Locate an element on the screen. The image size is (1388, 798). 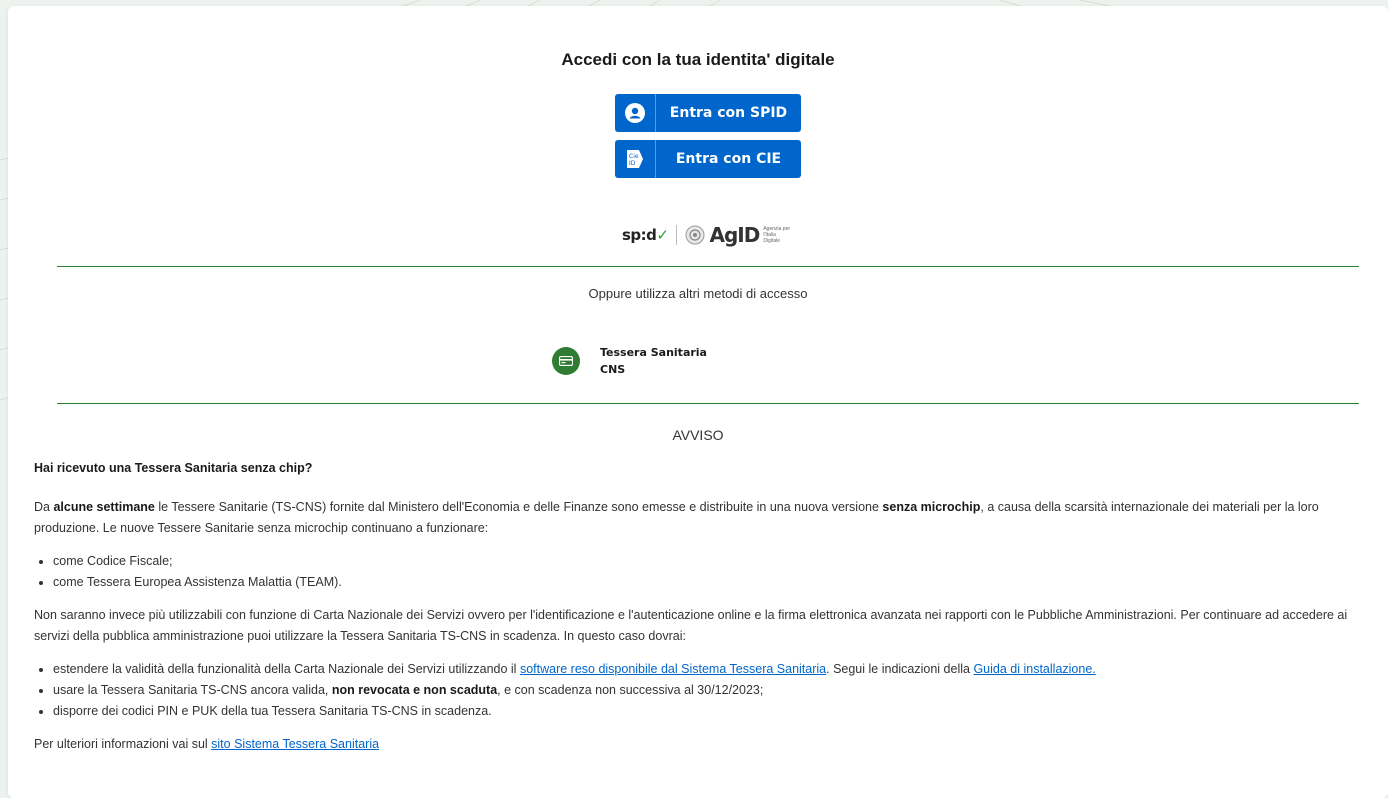
tessera-sanitaria-site-link: sito Sistema Tessera Sanitaria is located at coordinates (295, 744).